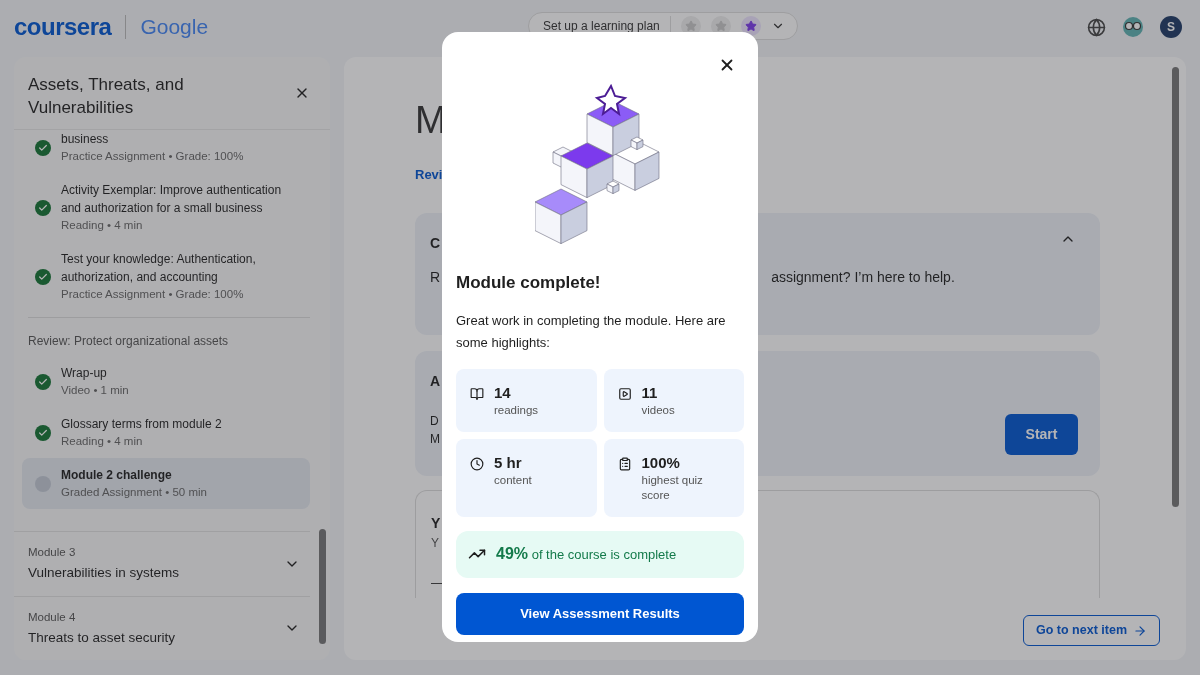 The image size is (1200, 675). I want to click on lesson-title: Module 2 challenge, so click(117, 475).